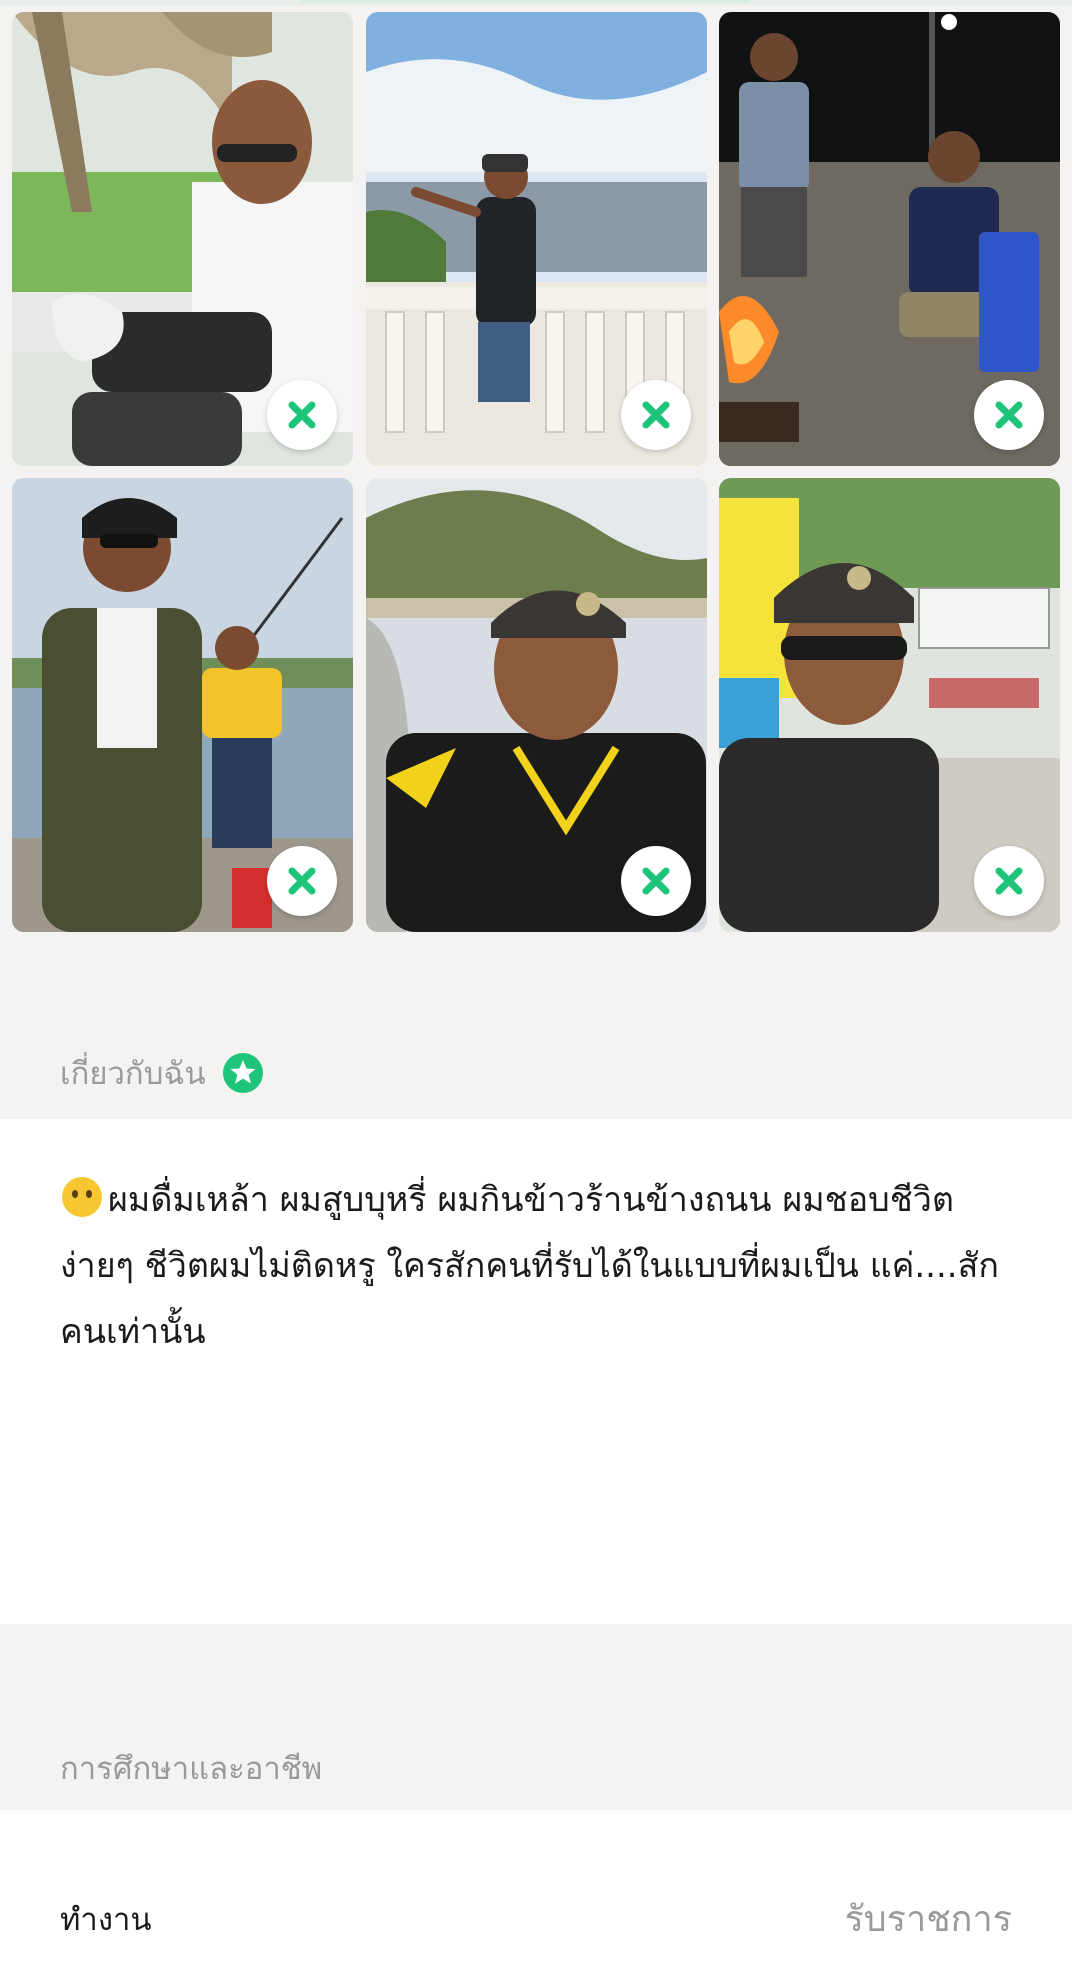 This screenshot has height=1984, width=1072. Describe the element at coordinates (133, 1074) in the screenshot. I see `about-title: เกี่ยวกับฉัน` at that location.